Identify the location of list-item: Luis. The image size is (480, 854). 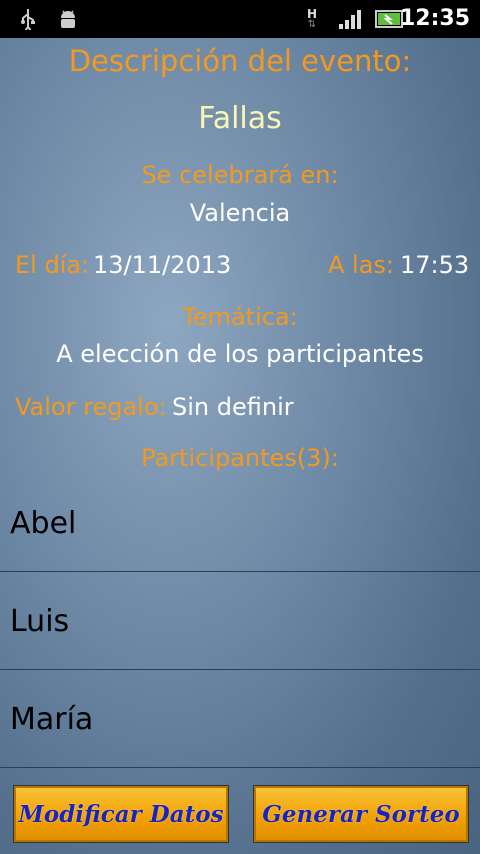
(240, 621).